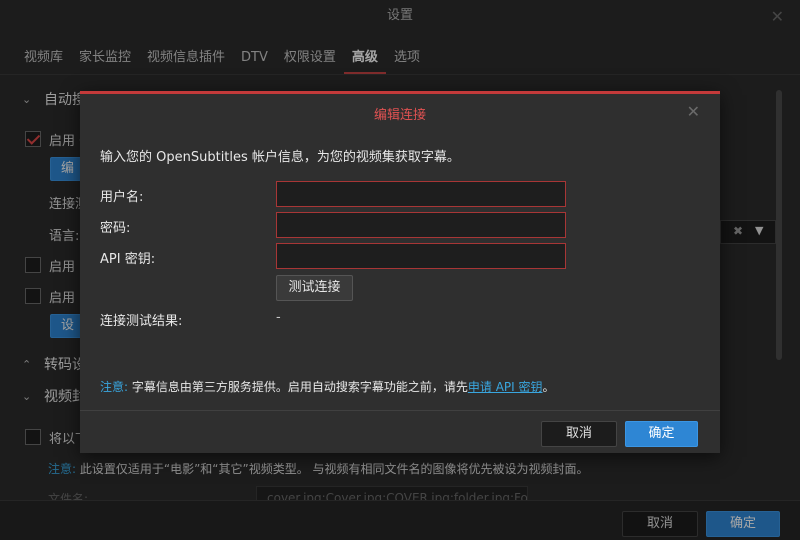 The image size is (800, 540). I want to click on api-key-input, so click(421, 256).